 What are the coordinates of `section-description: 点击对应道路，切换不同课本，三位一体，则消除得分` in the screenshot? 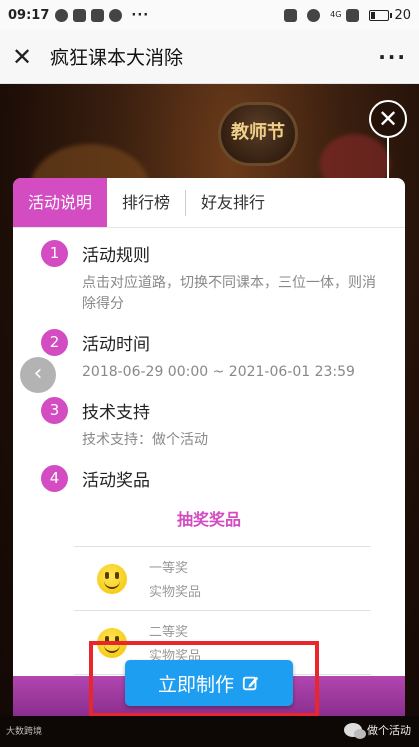 It's located at (229, 293).